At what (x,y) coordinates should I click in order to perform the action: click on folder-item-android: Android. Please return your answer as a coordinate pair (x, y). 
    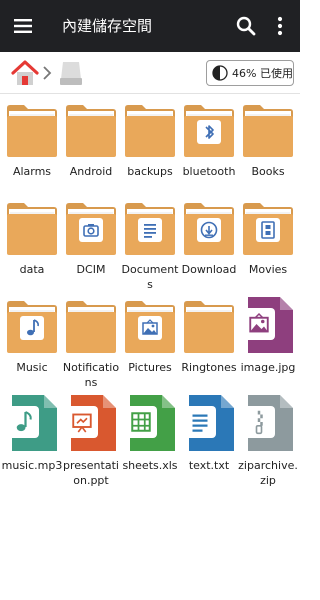
    Looking at the image, I should click on (91, 147).